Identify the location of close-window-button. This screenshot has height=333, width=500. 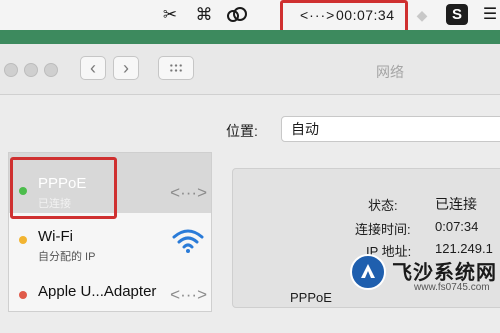
(11, 70).